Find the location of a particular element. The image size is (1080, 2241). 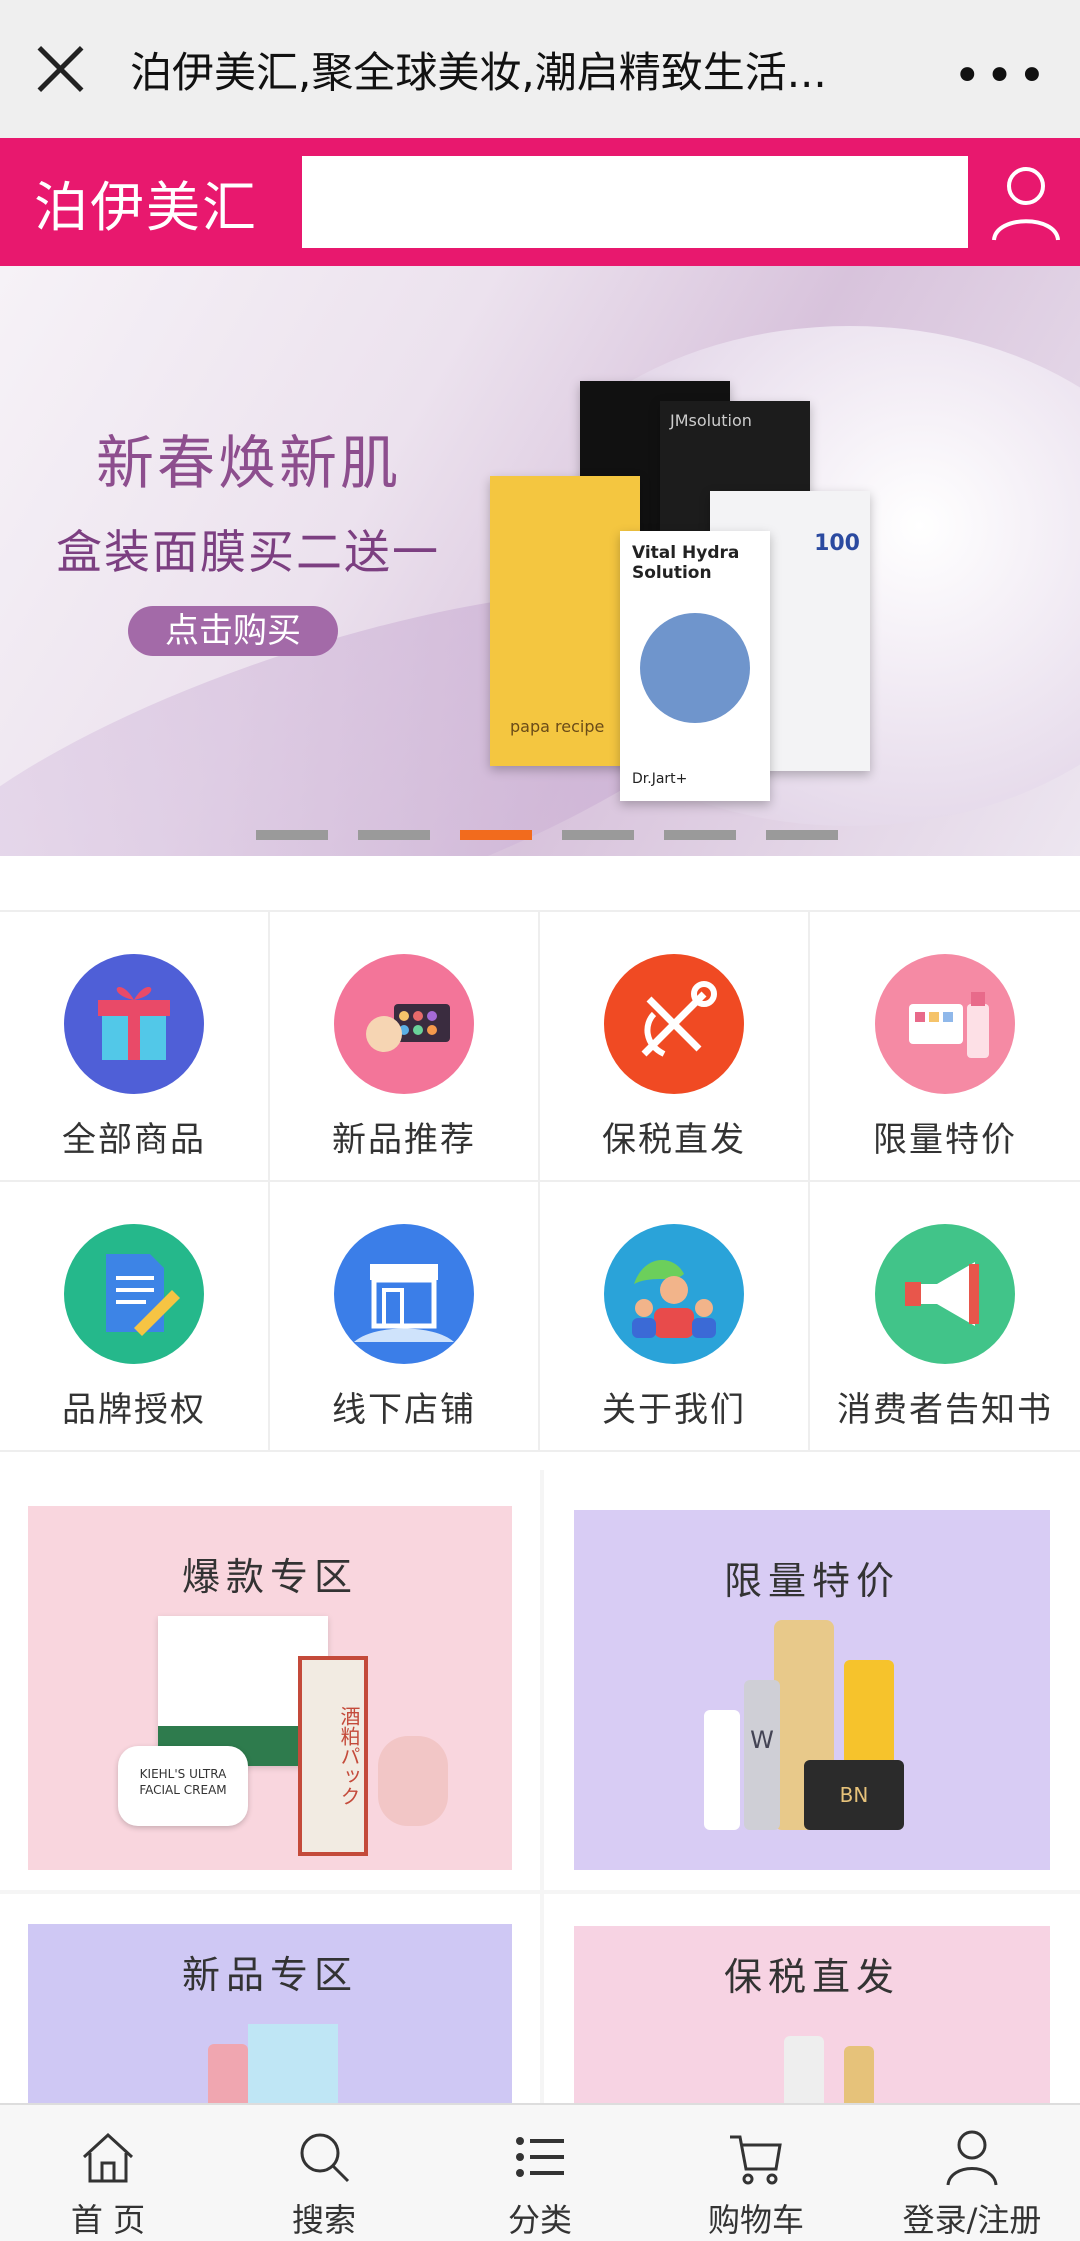

perfume-bottle is located at coordinates (413, 1781).